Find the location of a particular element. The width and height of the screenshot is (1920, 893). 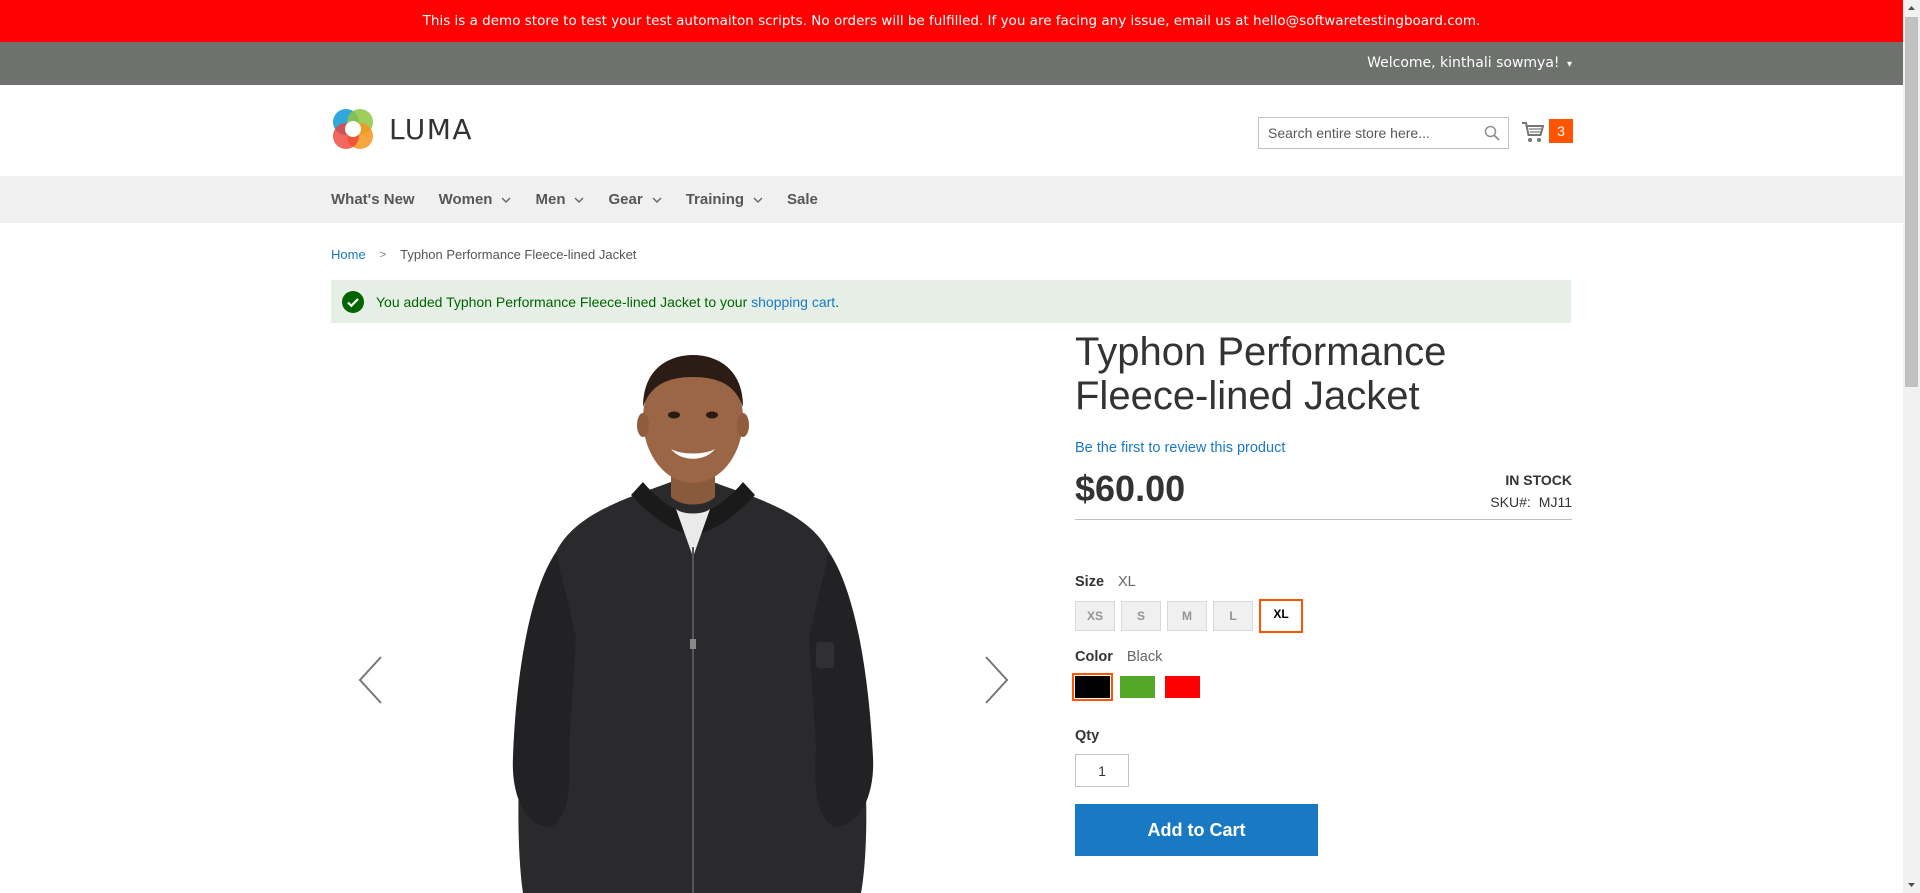

nav-item-label: Women is located at coordinates (465, 199).